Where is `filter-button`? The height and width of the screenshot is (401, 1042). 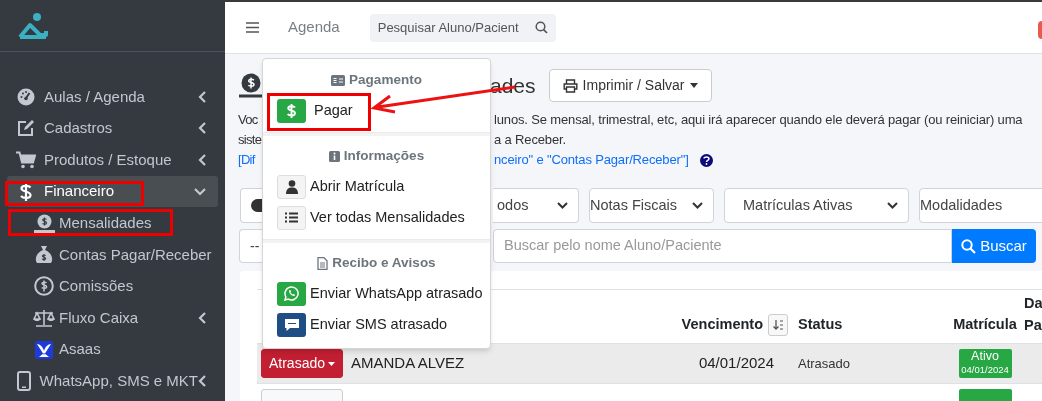
filter-button is located at coordinates (251, 205).